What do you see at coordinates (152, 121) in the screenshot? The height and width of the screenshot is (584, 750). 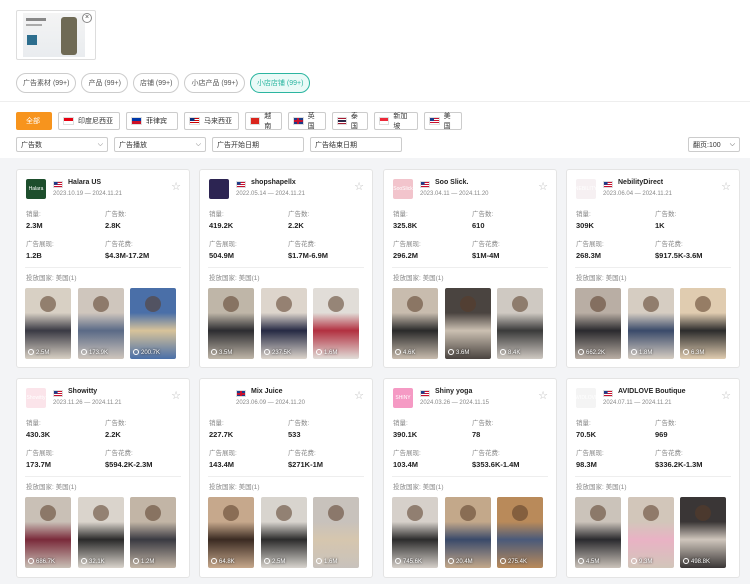 I see `country-ph-button: 菲律宾` at bounding box center [152, 121].